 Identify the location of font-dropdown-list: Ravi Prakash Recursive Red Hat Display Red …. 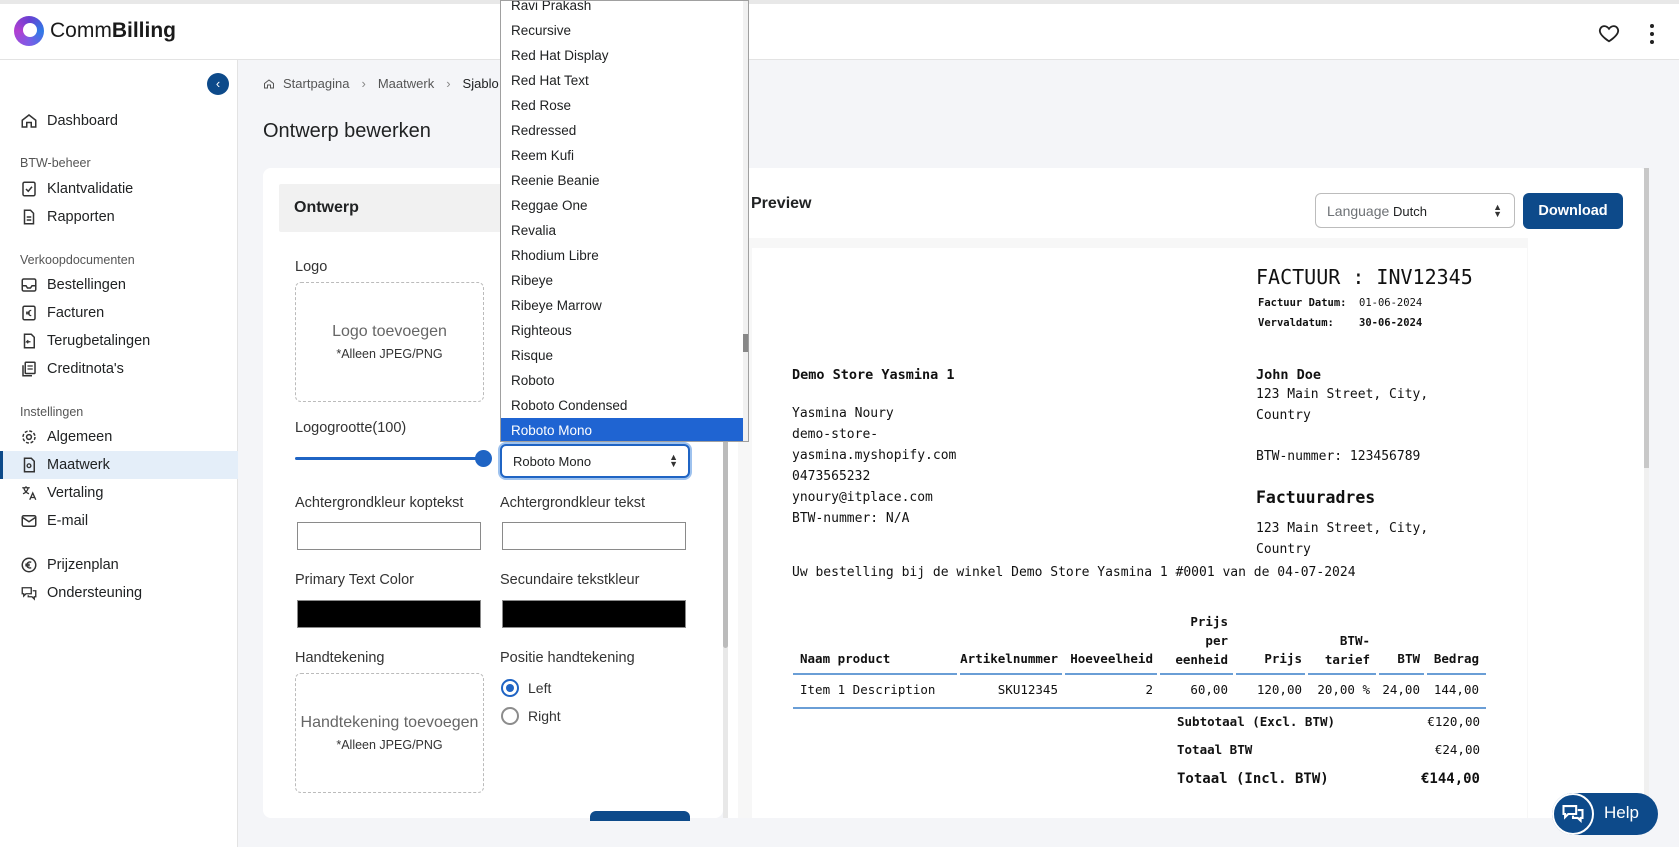
(624, 221).